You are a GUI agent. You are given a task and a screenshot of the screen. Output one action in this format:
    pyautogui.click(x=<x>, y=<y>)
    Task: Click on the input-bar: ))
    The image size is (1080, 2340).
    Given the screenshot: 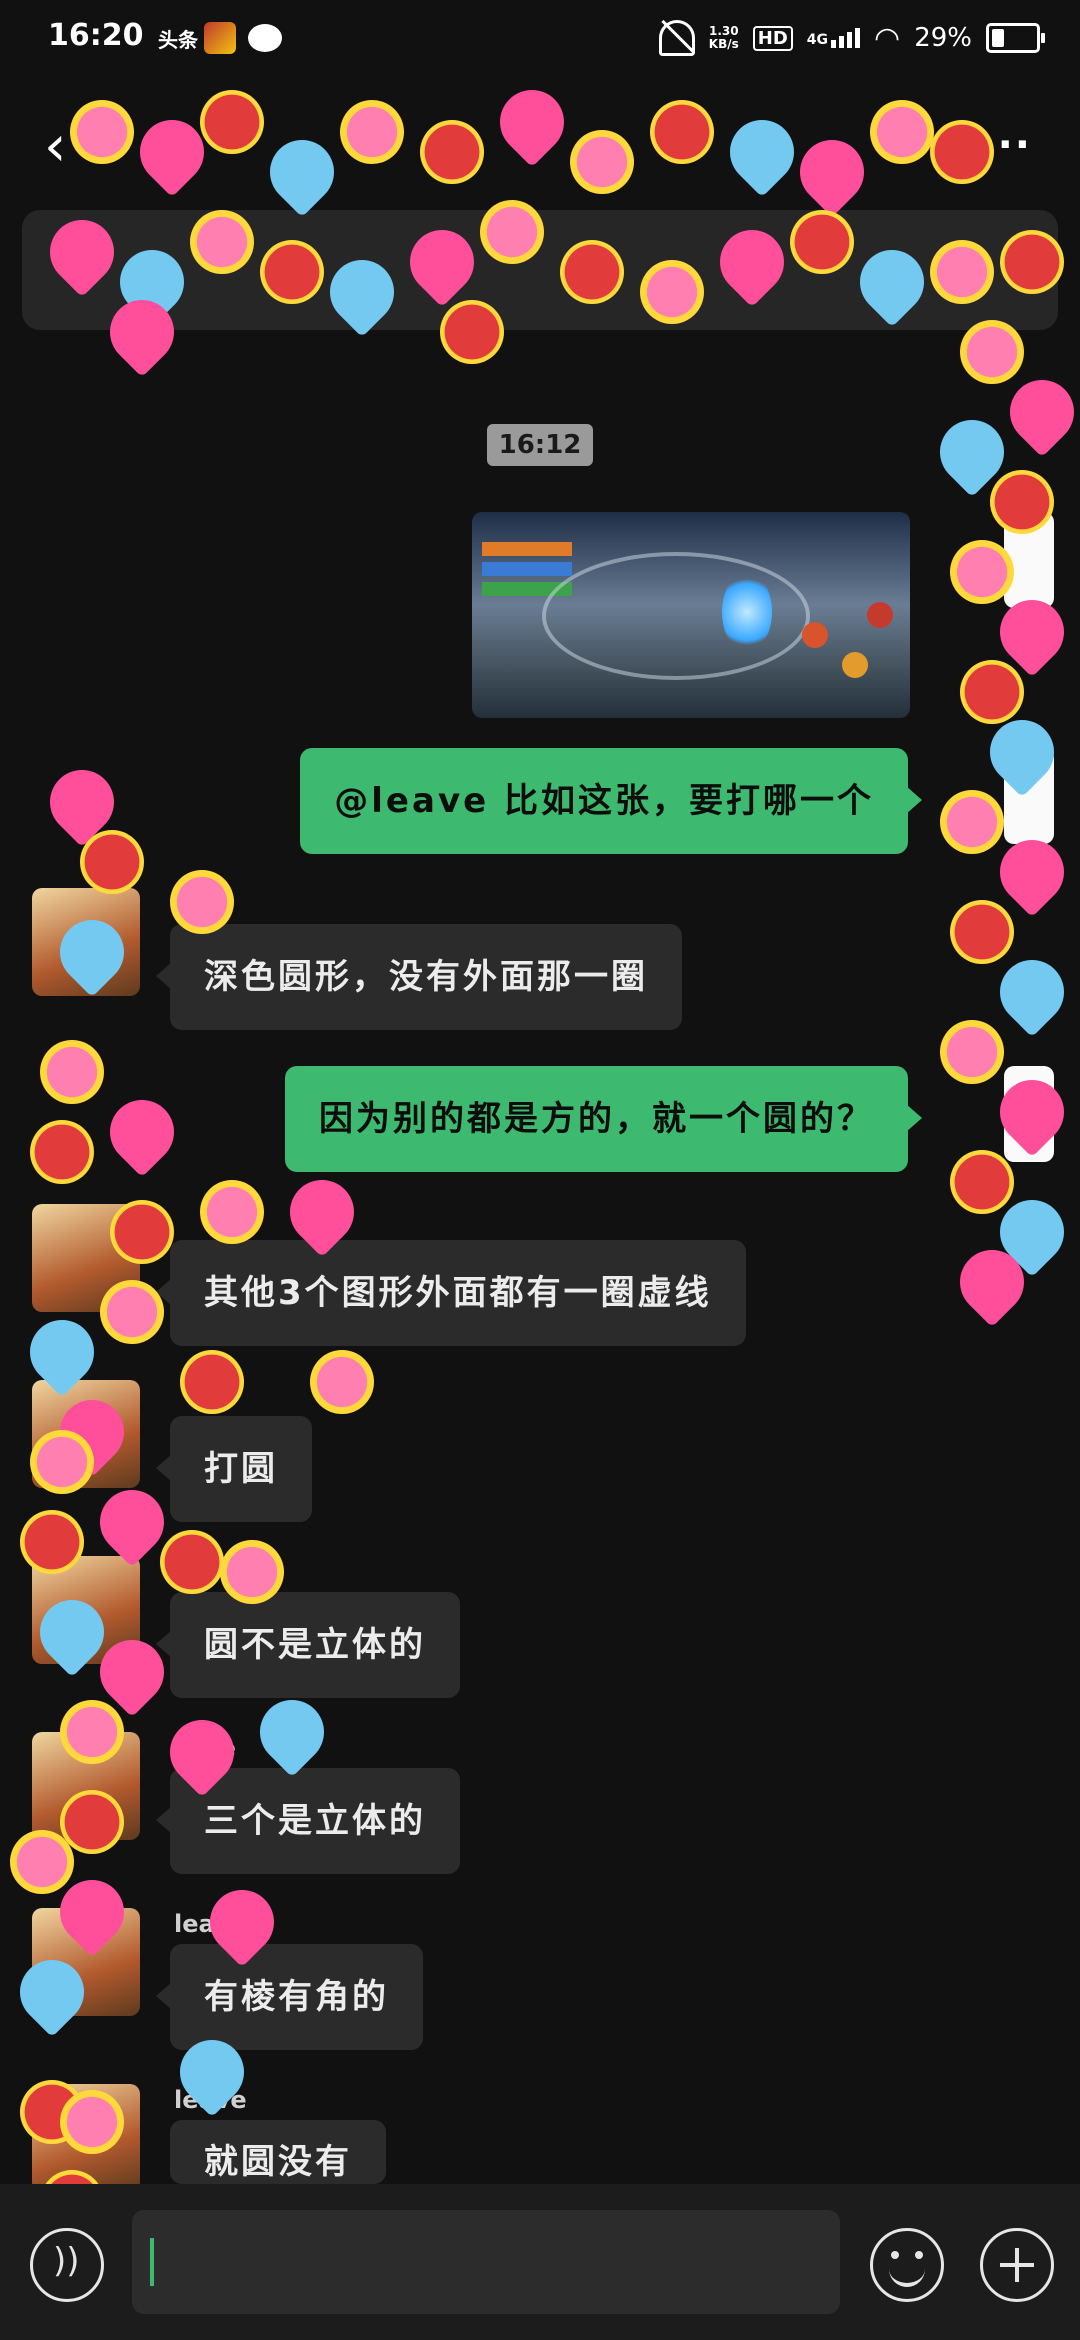 What is the action you would take?
    pyautogui.click(x=540, y=2262)
    